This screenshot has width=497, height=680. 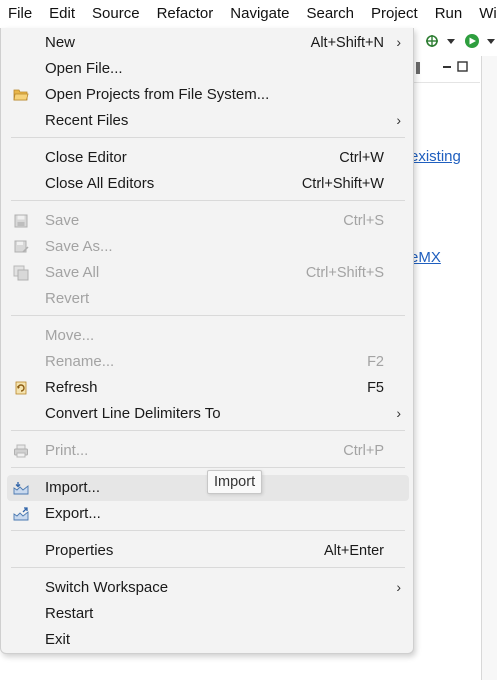 What do you see at coordinates (185, 14) in the screenshot?
I see `menu-refactor: Refactor` at bounding box center [185, 14].